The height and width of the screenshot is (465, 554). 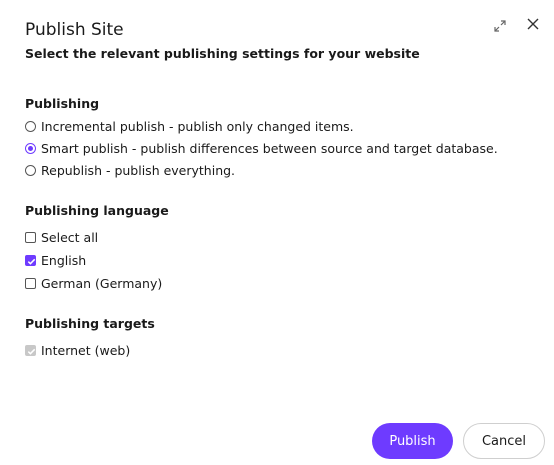 What do you see at coordinates (64, 260) in the screenshot?
I see `option-label: English` at bounding box center [64, 260].